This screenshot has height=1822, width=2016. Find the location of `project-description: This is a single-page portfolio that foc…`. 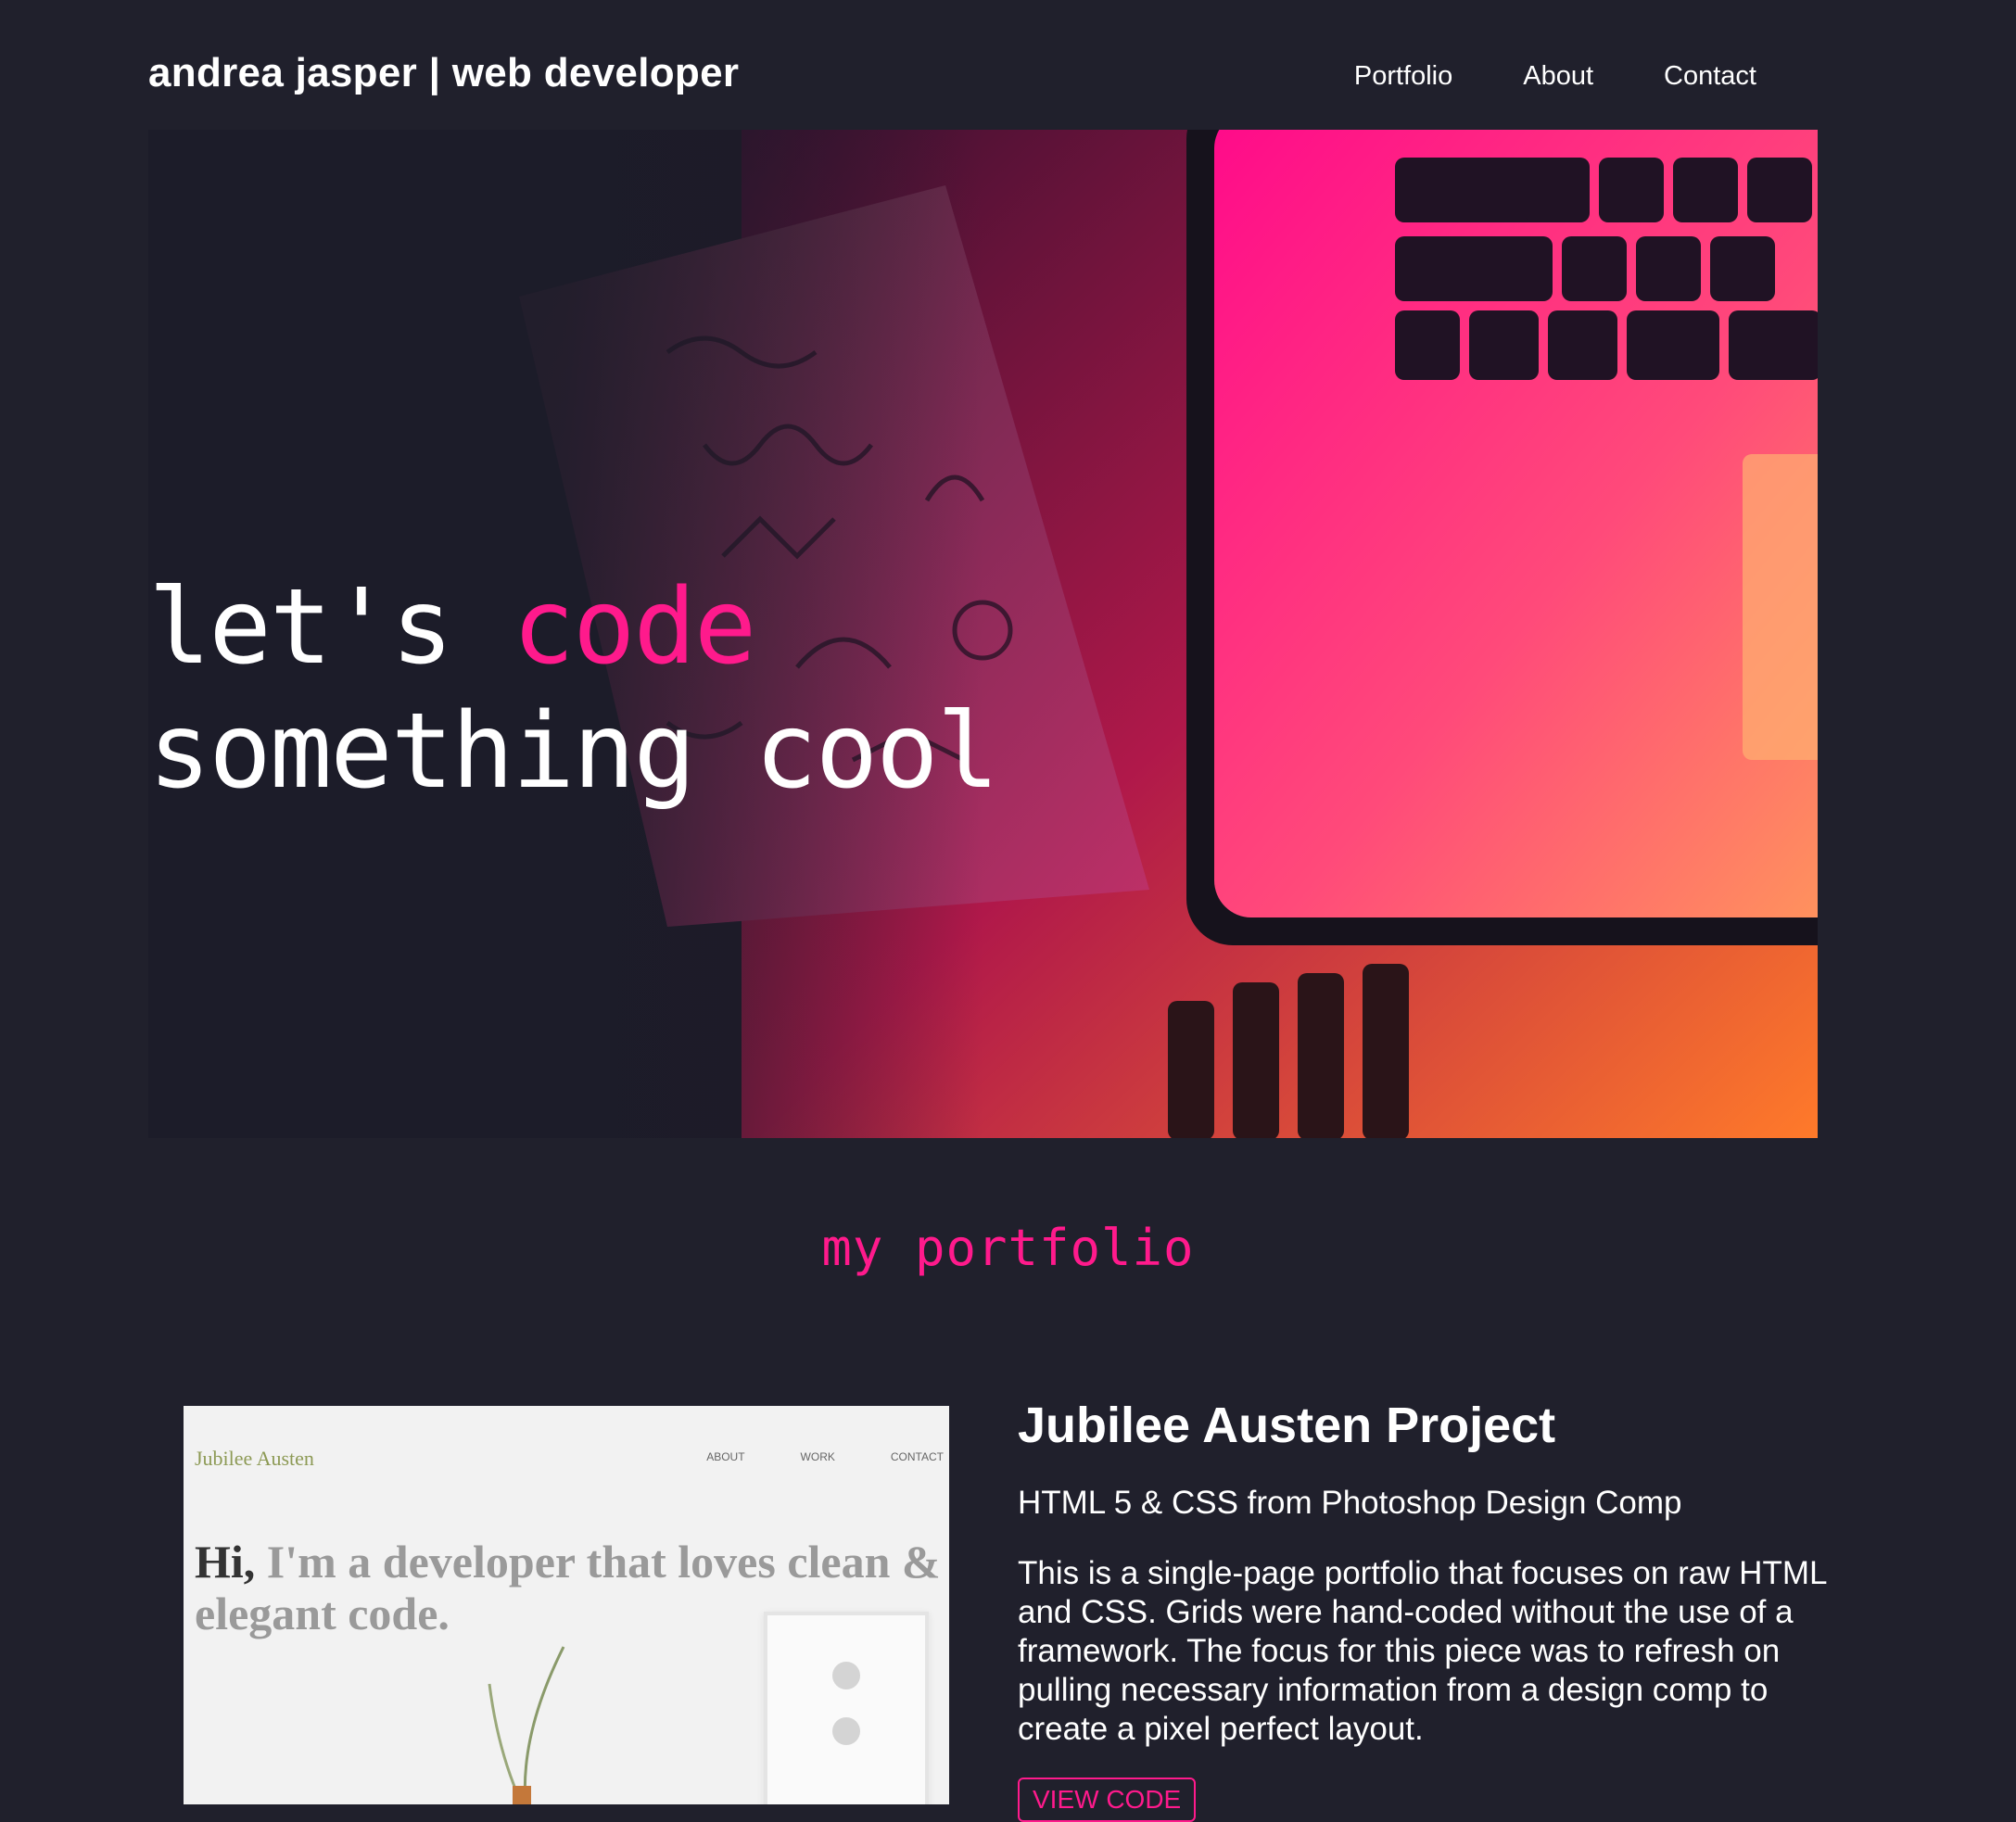

project-description: This is a single-page portfolio that foc… is located at coordinates (1423, 1651).